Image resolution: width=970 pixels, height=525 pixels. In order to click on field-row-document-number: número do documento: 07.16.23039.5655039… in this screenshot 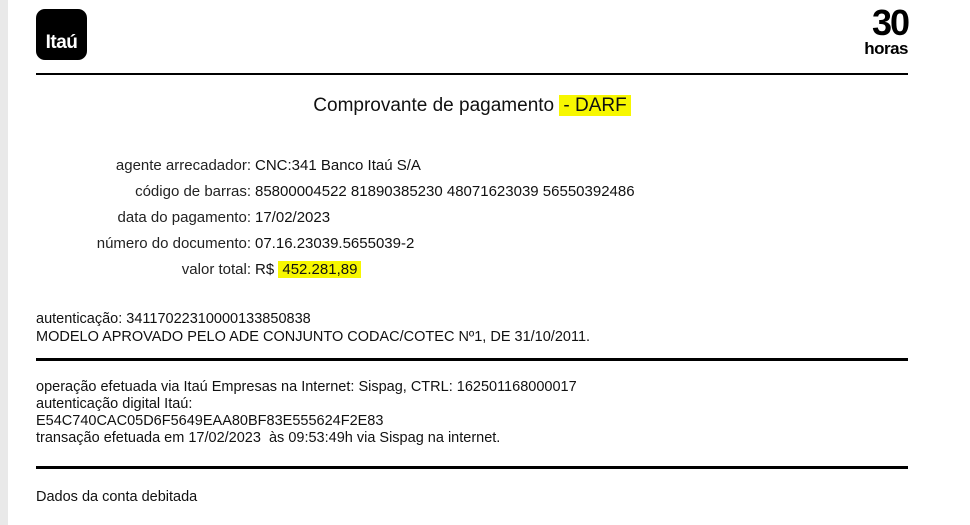, I will do `click(386, 243)`.